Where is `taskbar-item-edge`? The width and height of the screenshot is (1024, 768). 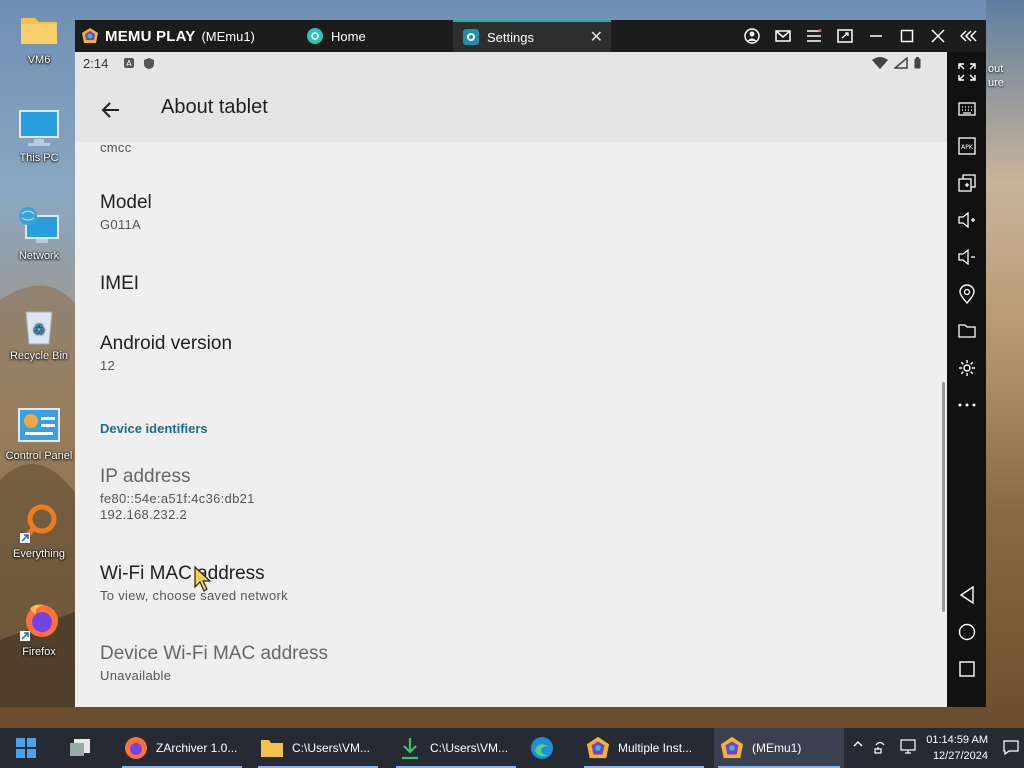
taskbar-item-edge is located at coordinates (549, 748).